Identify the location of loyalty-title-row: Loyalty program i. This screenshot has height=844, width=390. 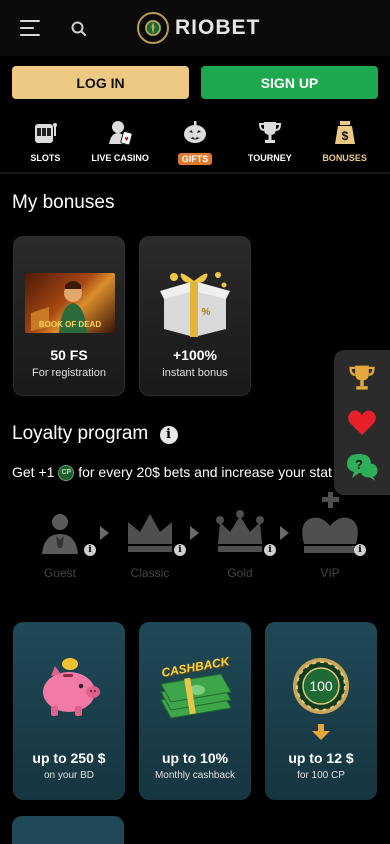
(95, 434).